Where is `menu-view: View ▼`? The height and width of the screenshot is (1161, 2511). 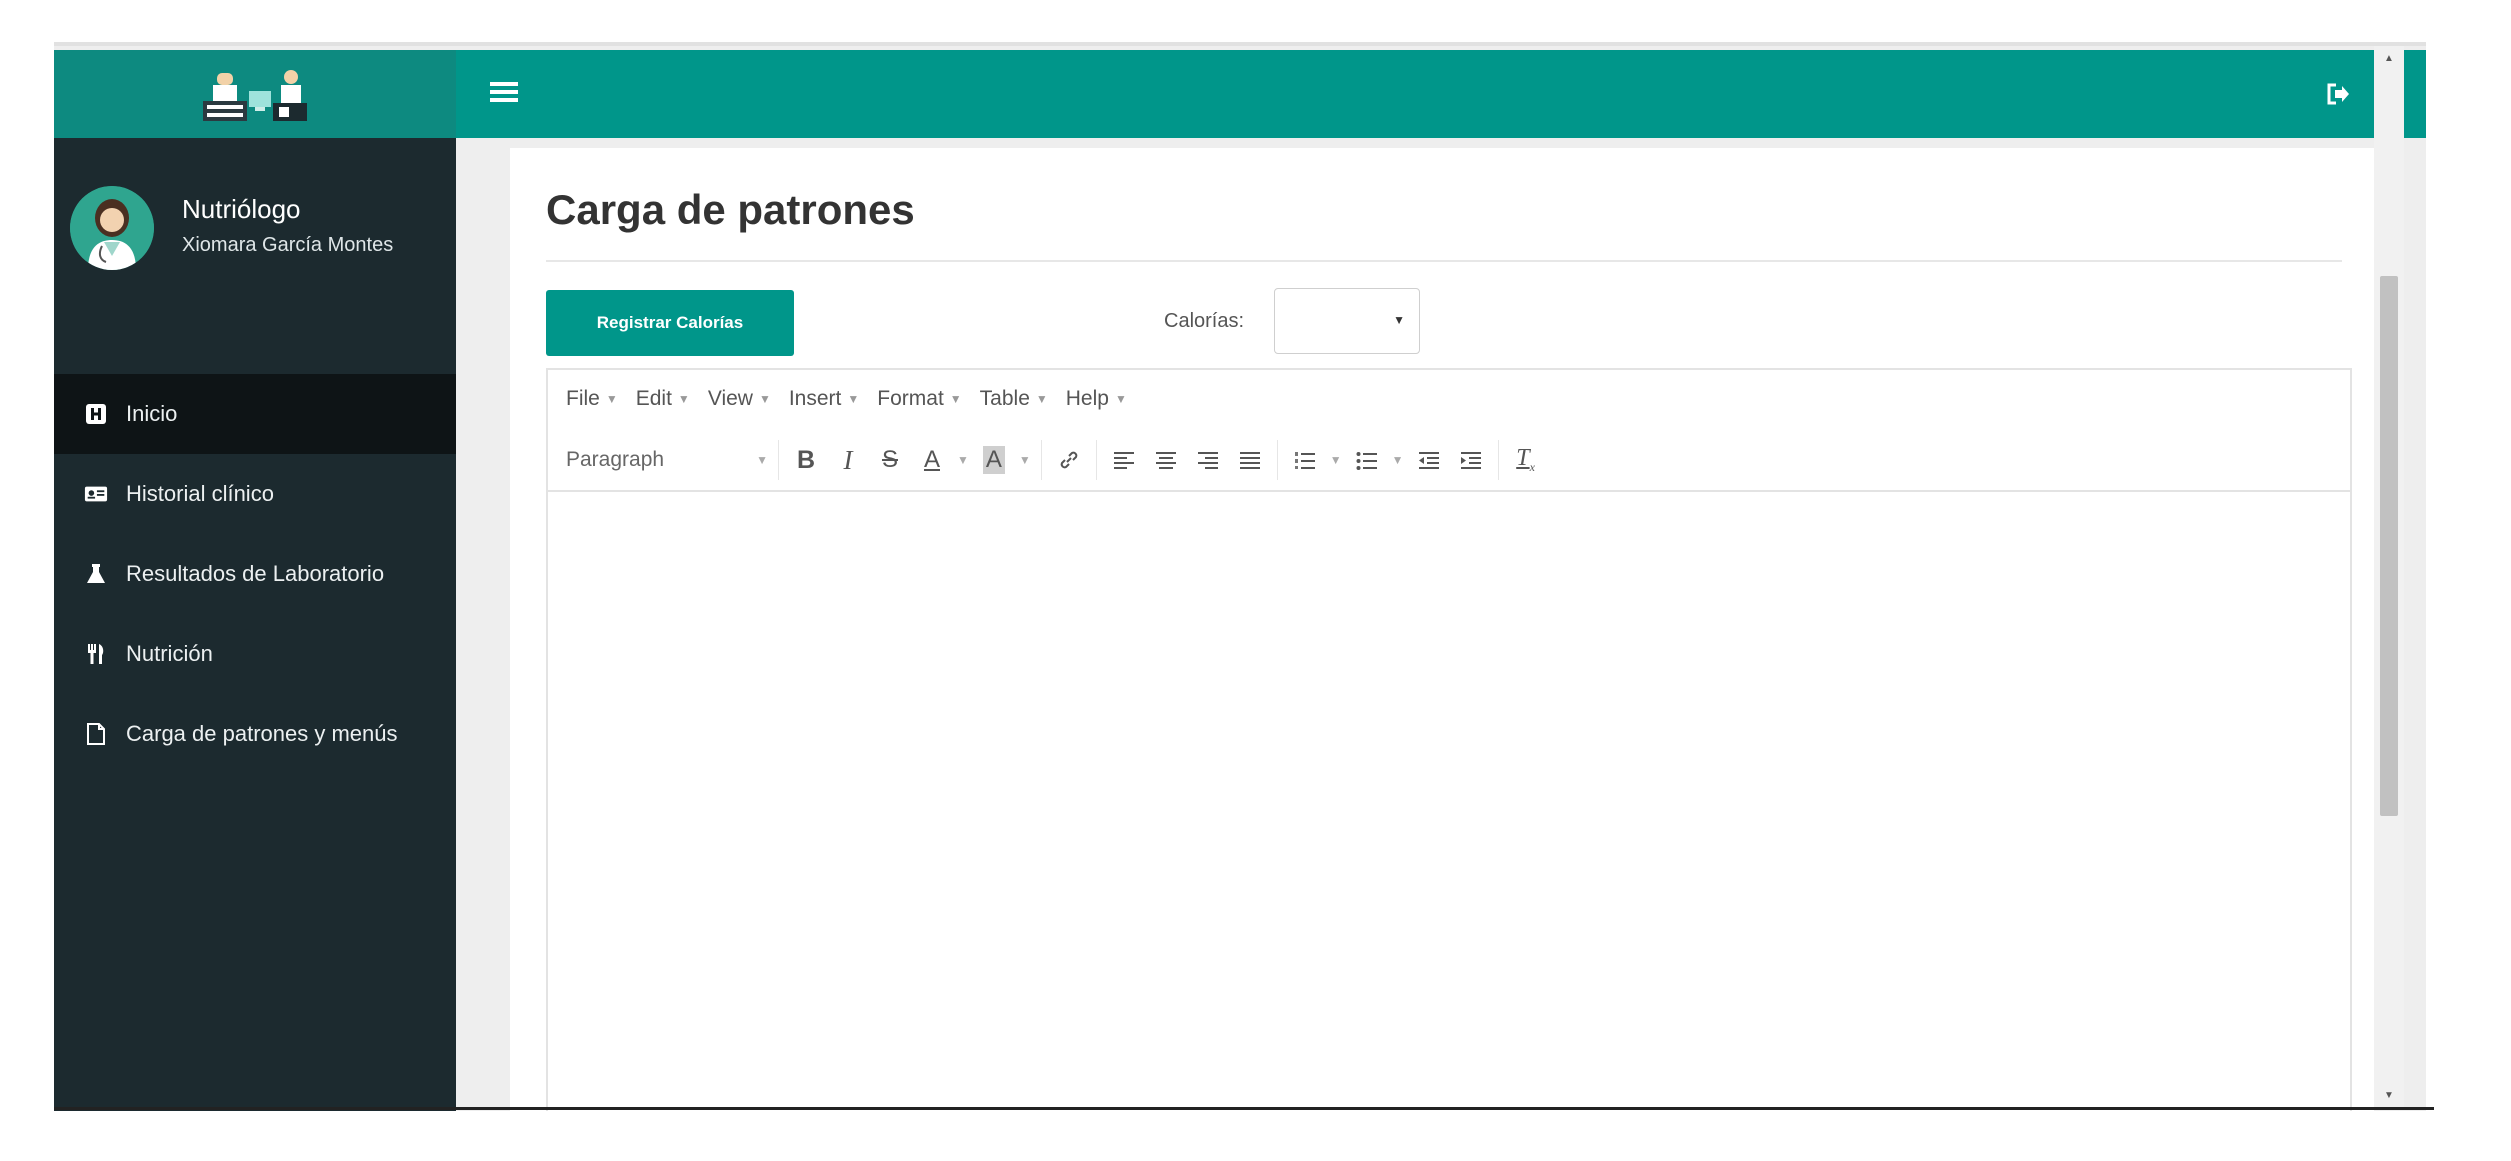
menu-view: View ▼ is located at coordinates (739, 399).